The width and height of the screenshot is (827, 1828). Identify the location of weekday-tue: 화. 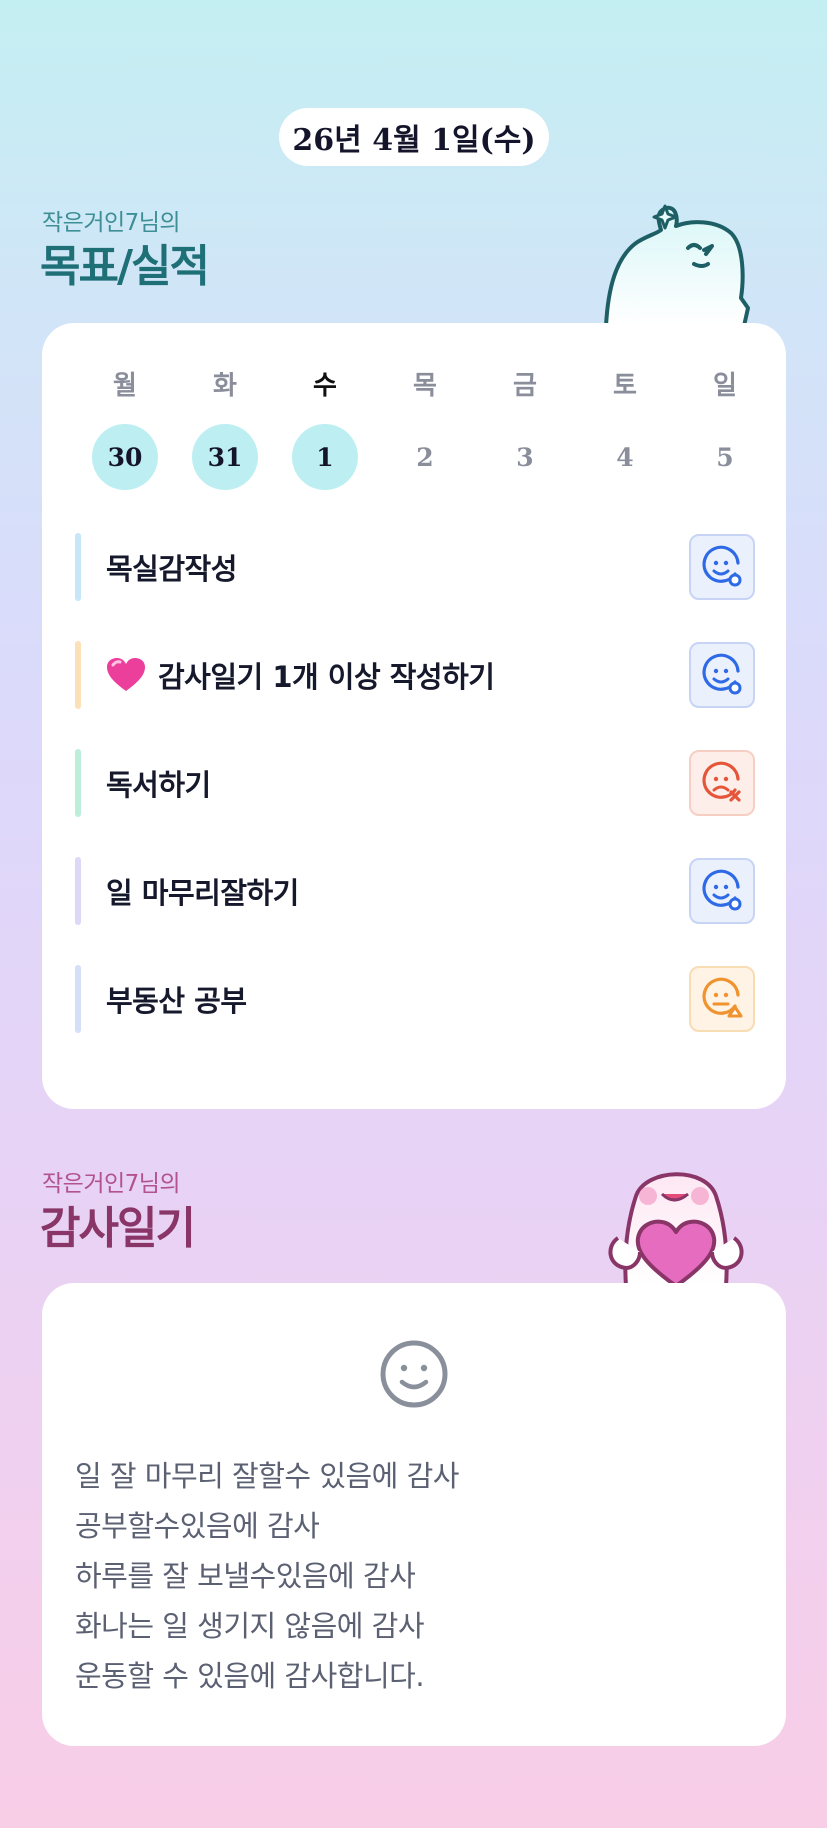
(225, 386).